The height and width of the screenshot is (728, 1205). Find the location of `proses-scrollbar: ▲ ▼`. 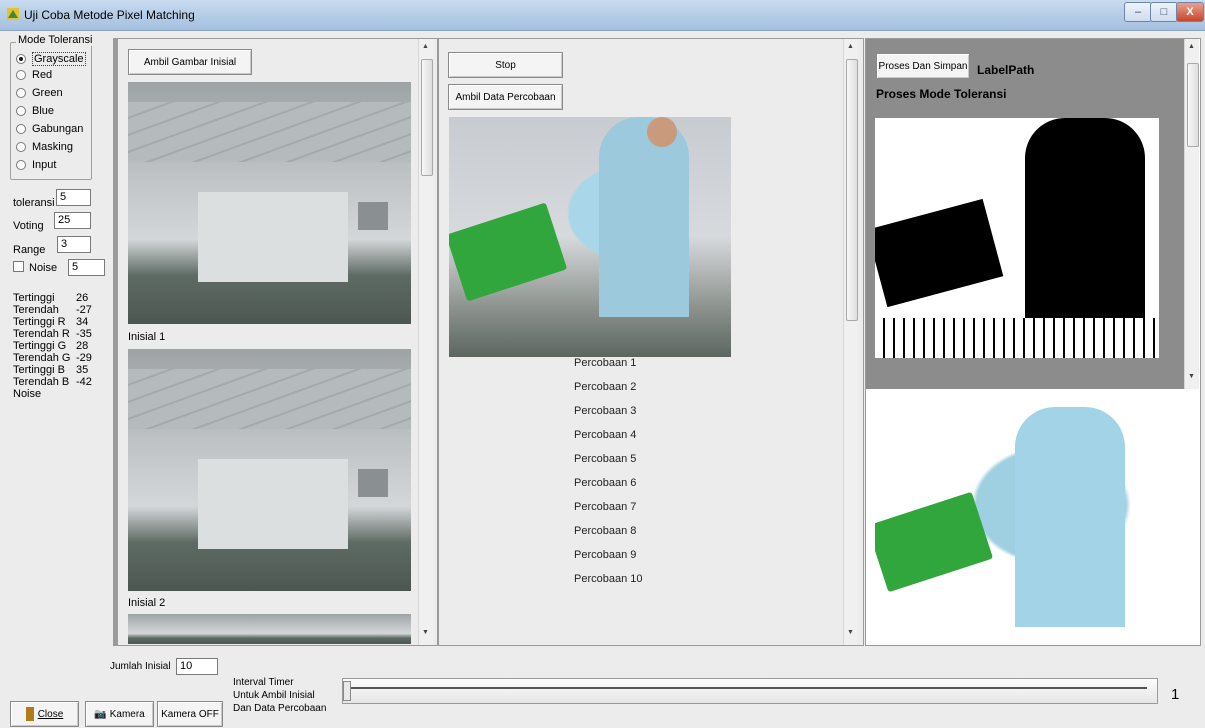

proses-scrollbar: ▲ ▼ is located at coordinates (1191, 214).